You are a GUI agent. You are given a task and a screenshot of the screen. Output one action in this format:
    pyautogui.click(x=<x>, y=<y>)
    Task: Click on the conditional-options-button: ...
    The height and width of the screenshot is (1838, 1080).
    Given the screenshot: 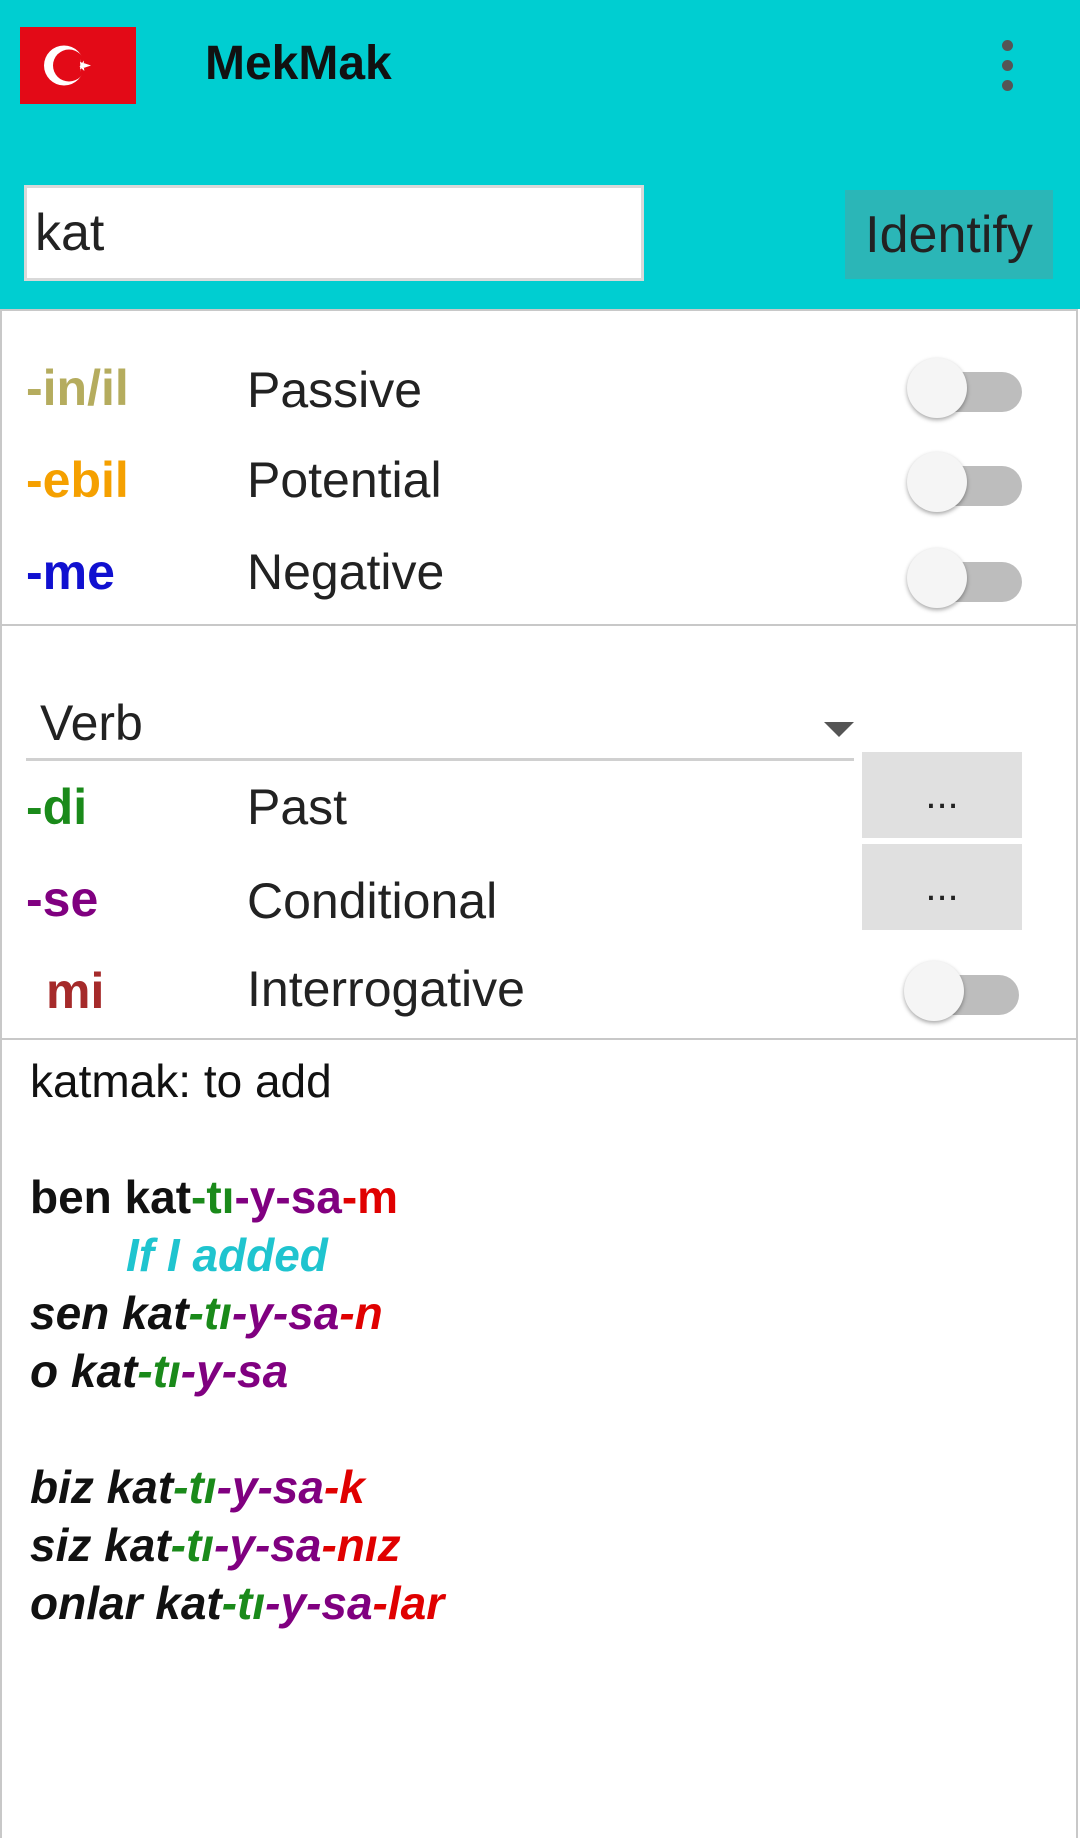 What is the action you would take?
    pyautogui.click(x=942, y=887)
    